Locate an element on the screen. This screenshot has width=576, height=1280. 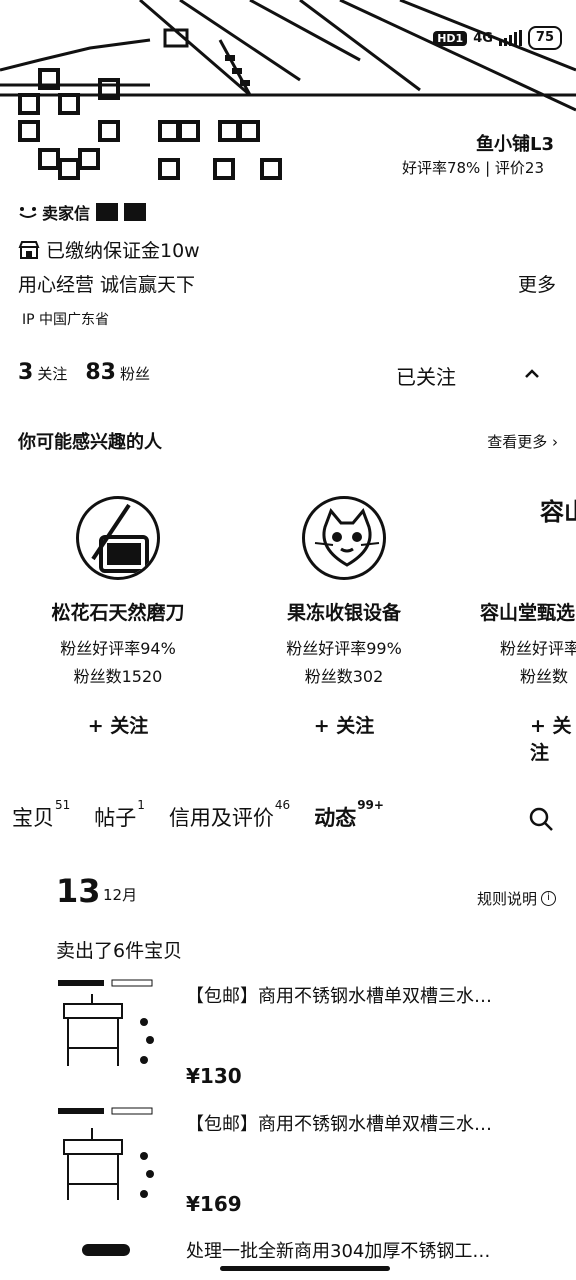
seller-tag: 卖家信 is located at coordinates (82, 212).